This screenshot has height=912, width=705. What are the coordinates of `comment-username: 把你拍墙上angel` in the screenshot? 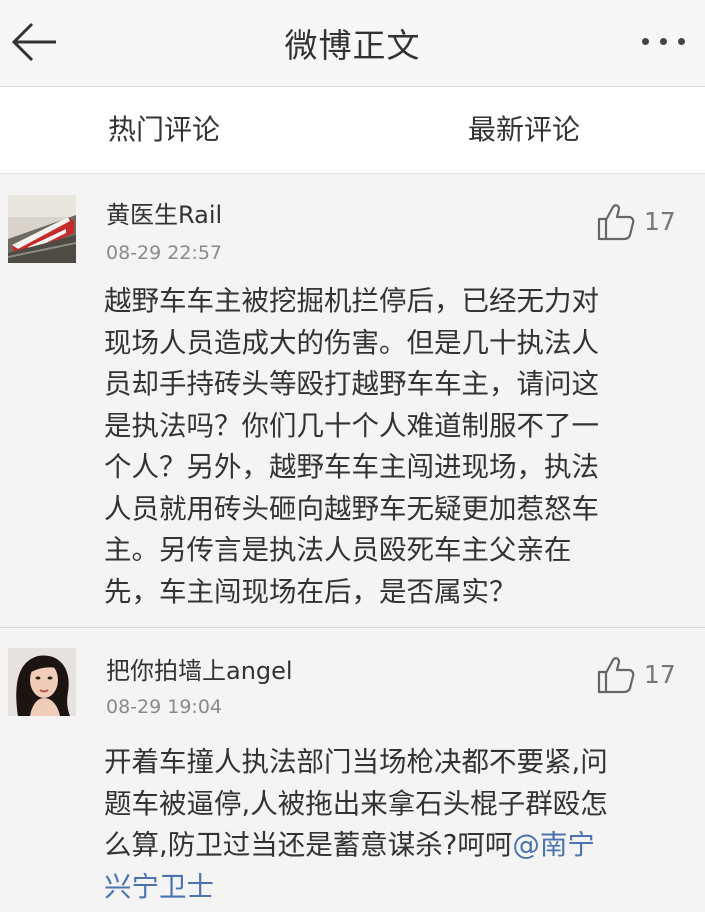 It's located at (199, 668).